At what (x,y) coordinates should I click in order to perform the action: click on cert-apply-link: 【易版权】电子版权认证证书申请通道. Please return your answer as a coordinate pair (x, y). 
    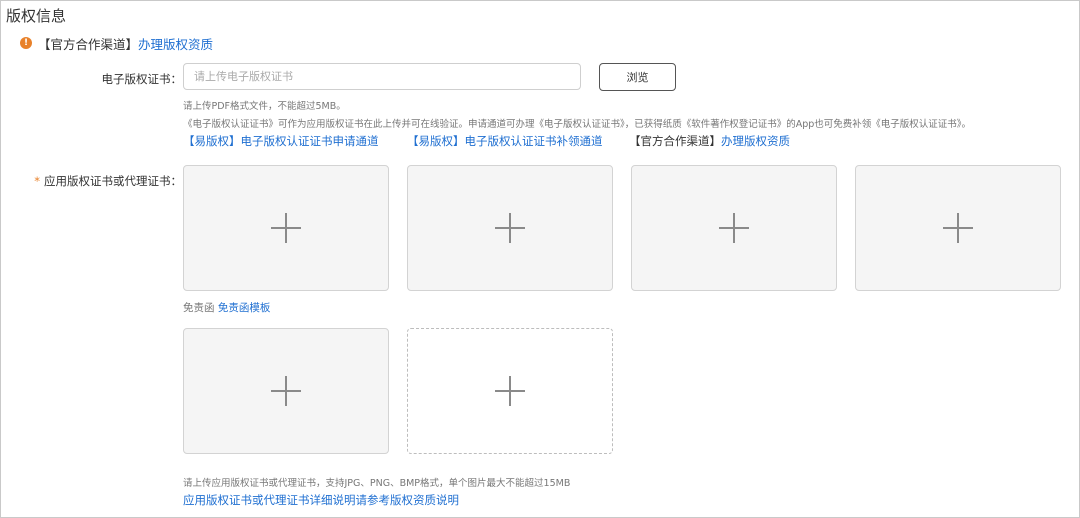
    Looking at the image, I should click on (281, 141).